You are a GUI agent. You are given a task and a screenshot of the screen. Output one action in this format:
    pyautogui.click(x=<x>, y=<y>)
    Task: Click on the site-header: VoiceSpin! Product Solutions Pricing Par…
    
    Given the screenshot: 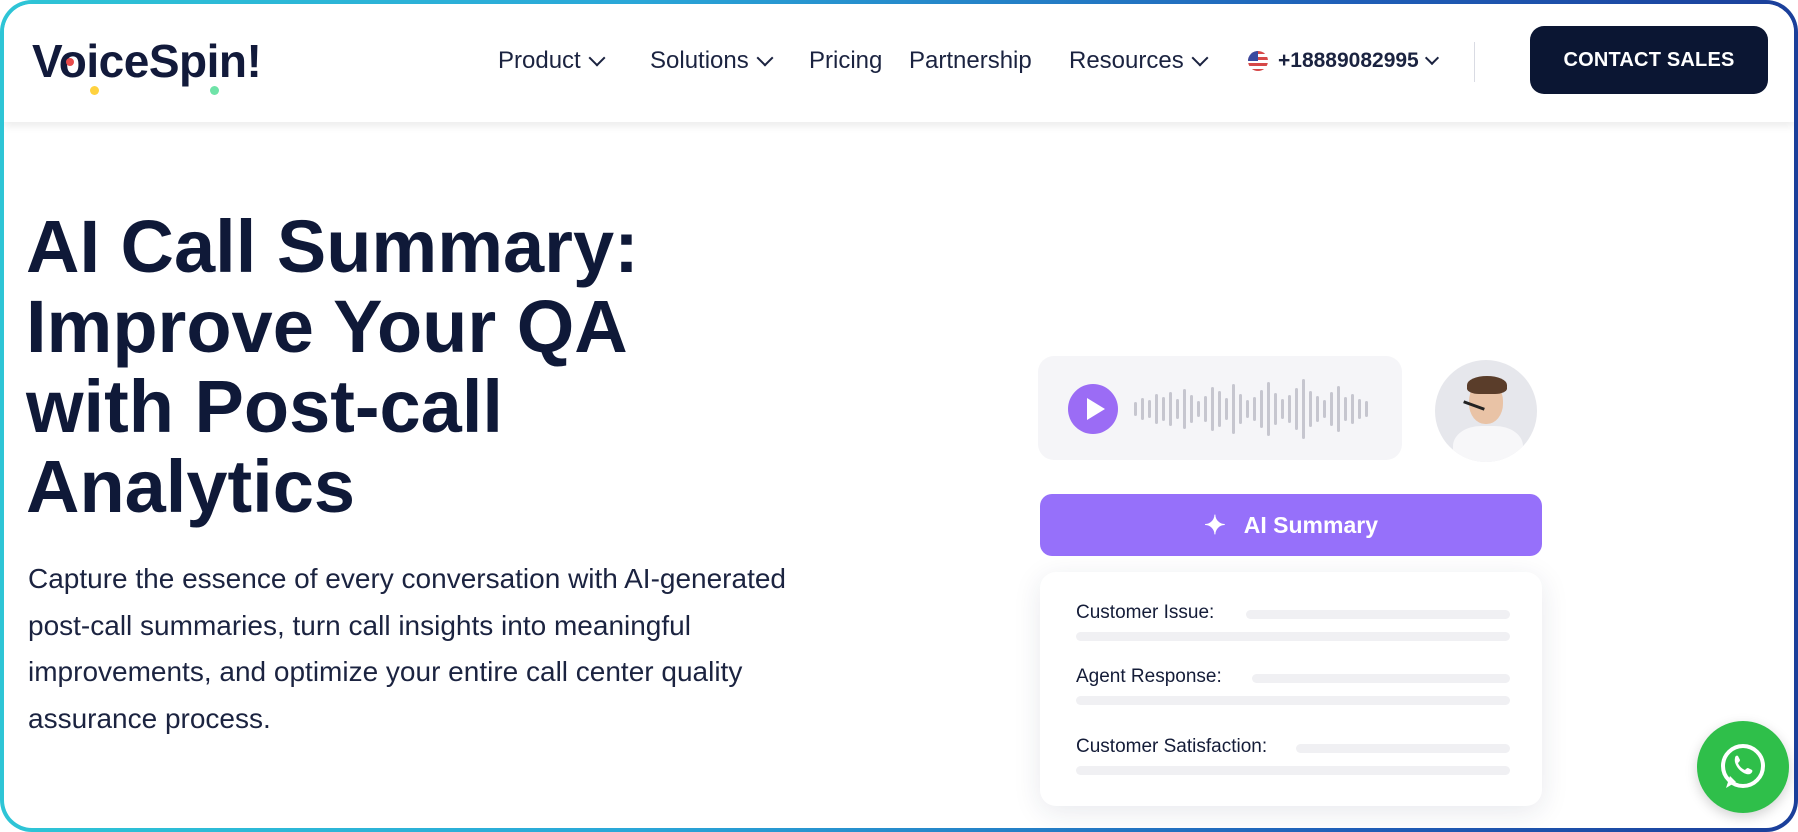 What is the action you would take?
    pyautogui.click(x=899, y=63)
    